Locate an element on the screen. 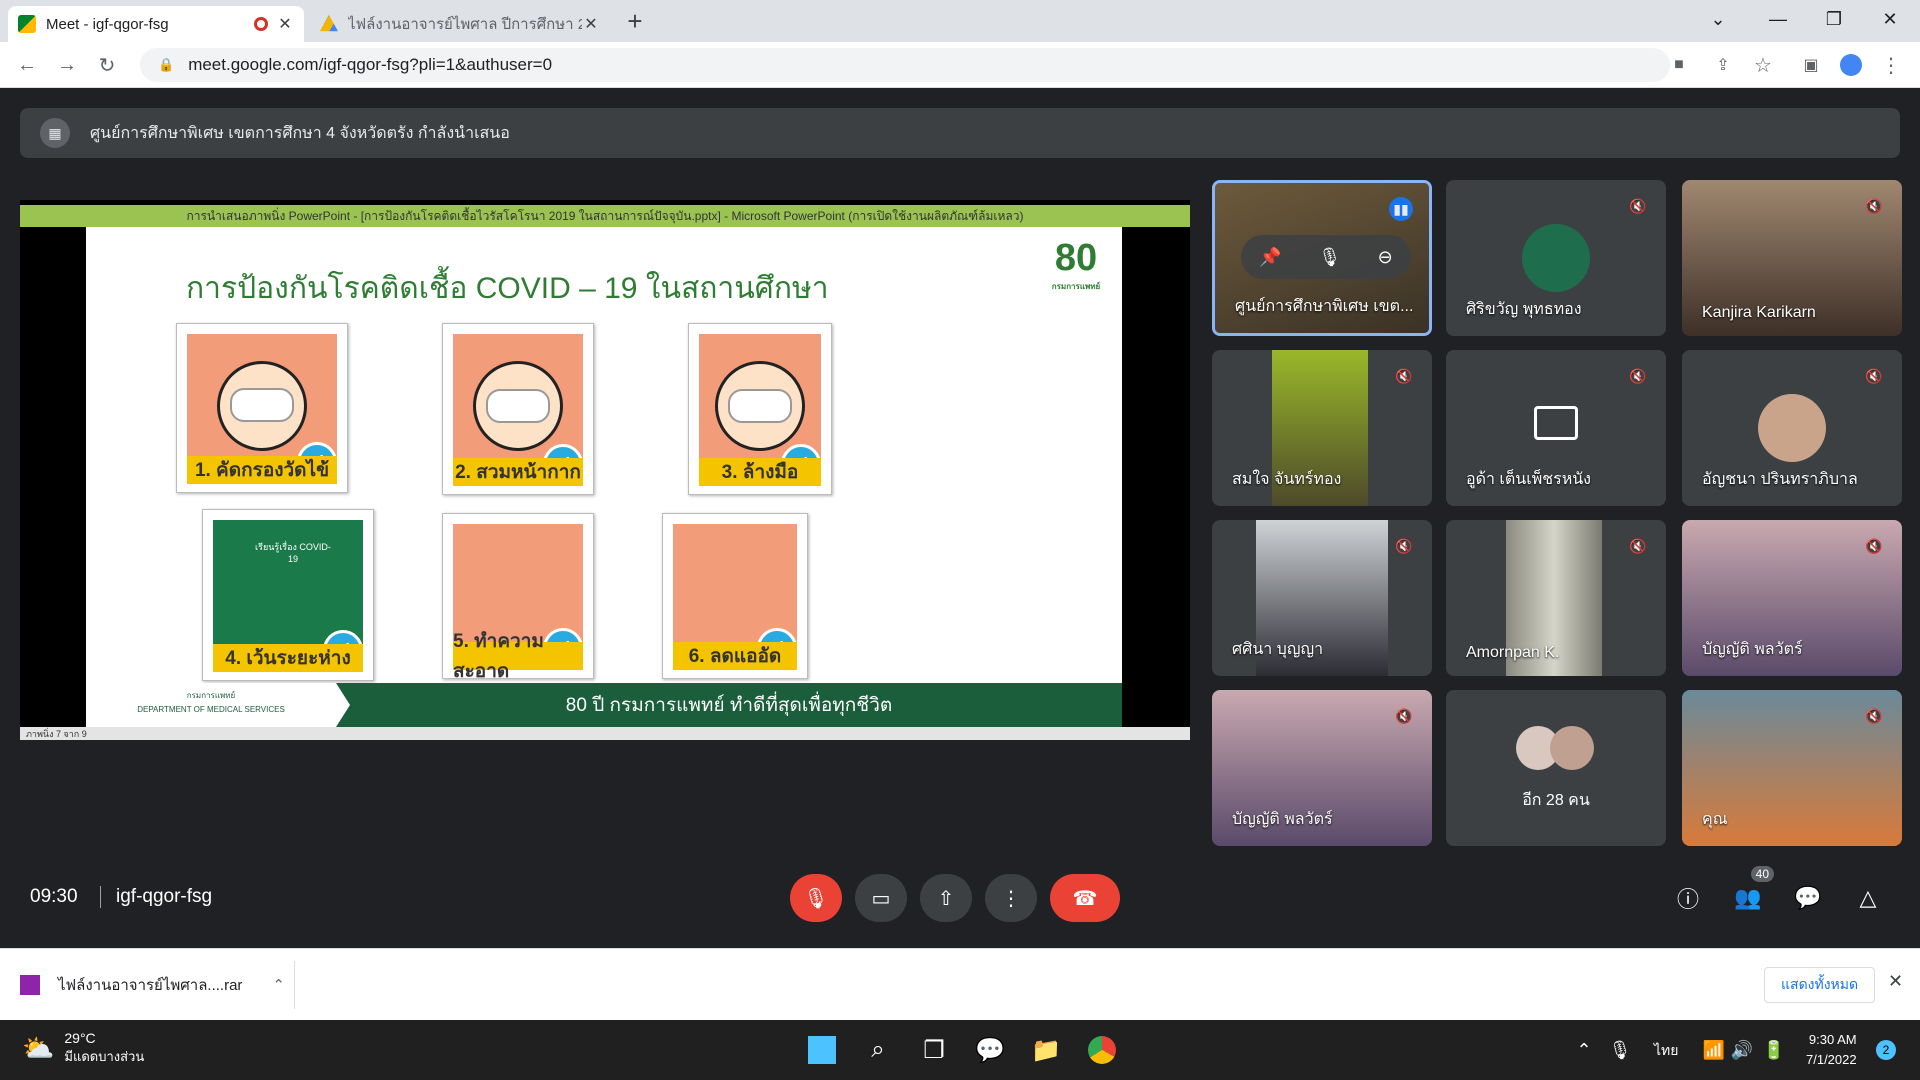 The height and width of the screenshot is (1080, 1920). card-cleaning: ✓ 5. ทำความสะอาด is located at coordinates (518, 597).